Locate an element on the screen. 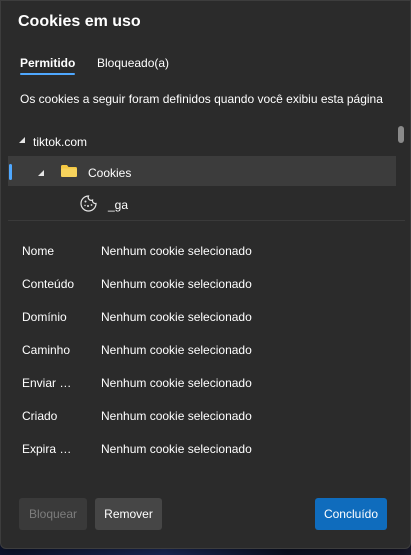  tab-selected-indicator is located at coordinates (48, 74).